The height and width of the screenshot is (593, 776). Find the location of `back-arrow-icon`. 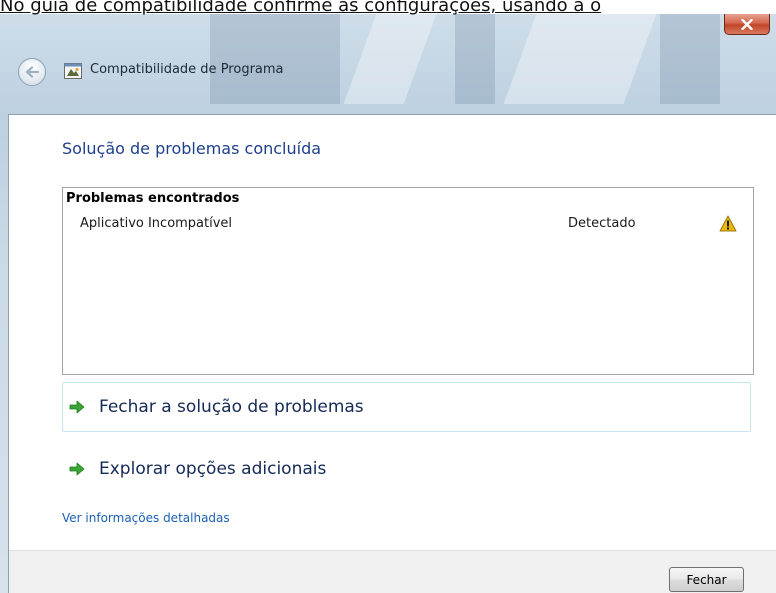

back-arrow-icon is located at coordinates (32, 72).